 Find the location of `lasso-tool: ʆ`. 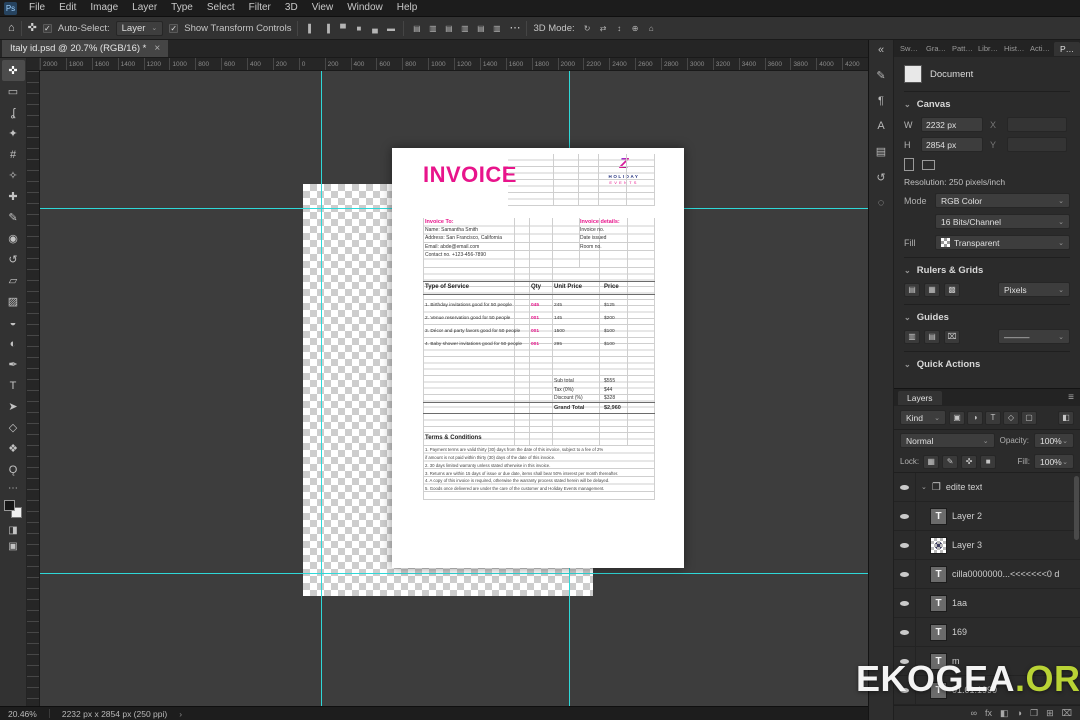

lasso-tool: ʆ is located at coordinates (13, 112).